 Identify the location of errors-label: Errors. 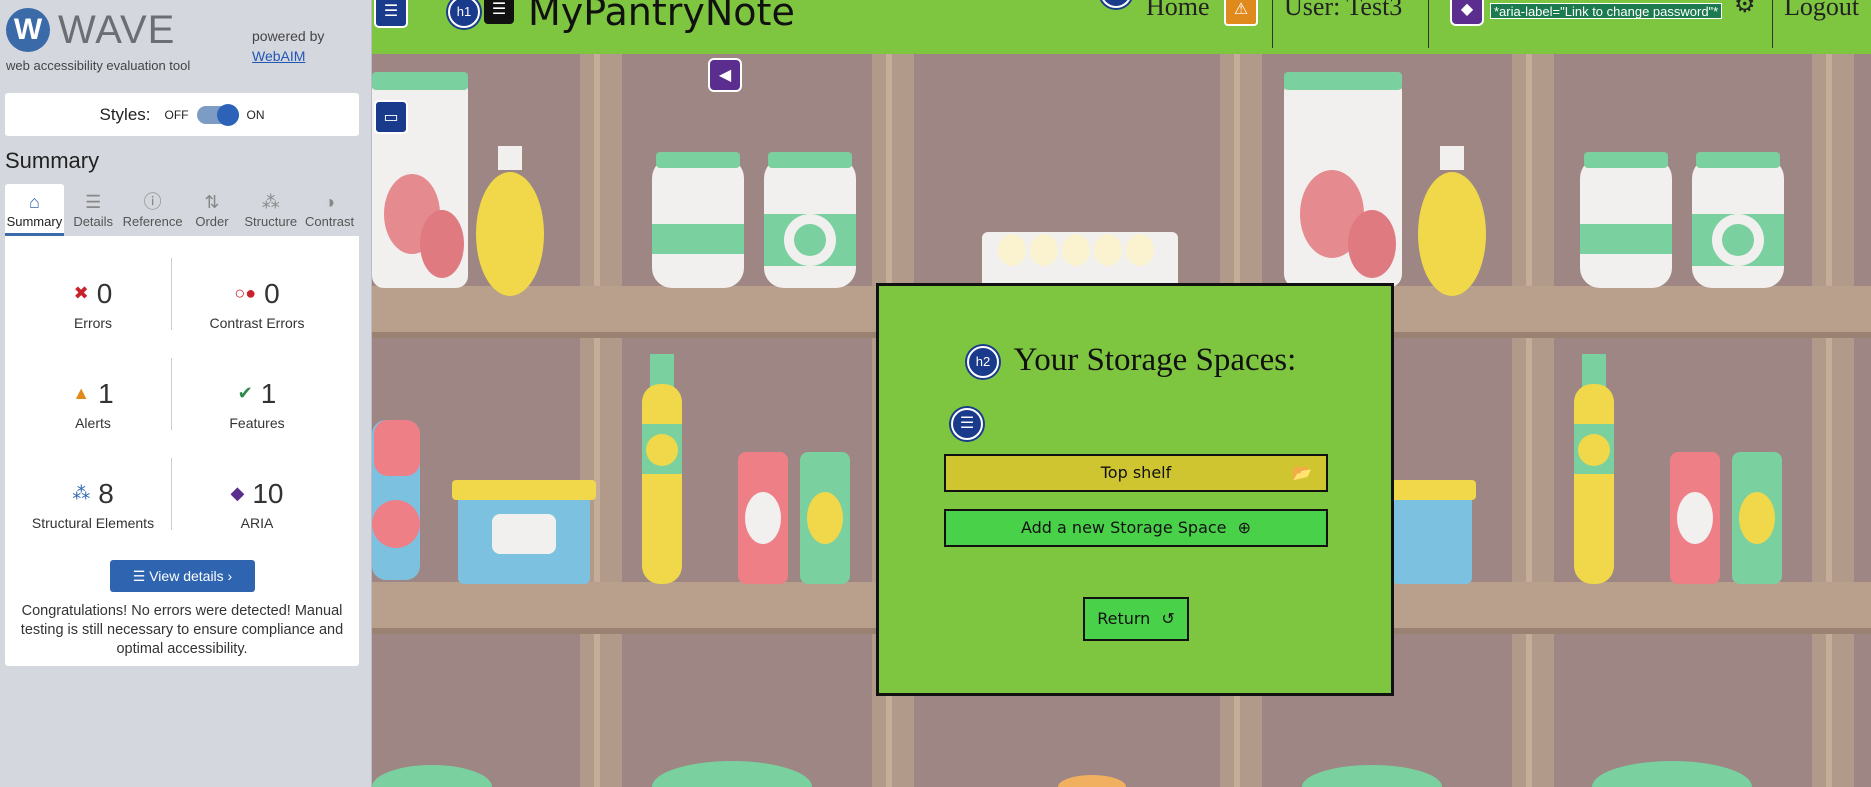
(93, 323).